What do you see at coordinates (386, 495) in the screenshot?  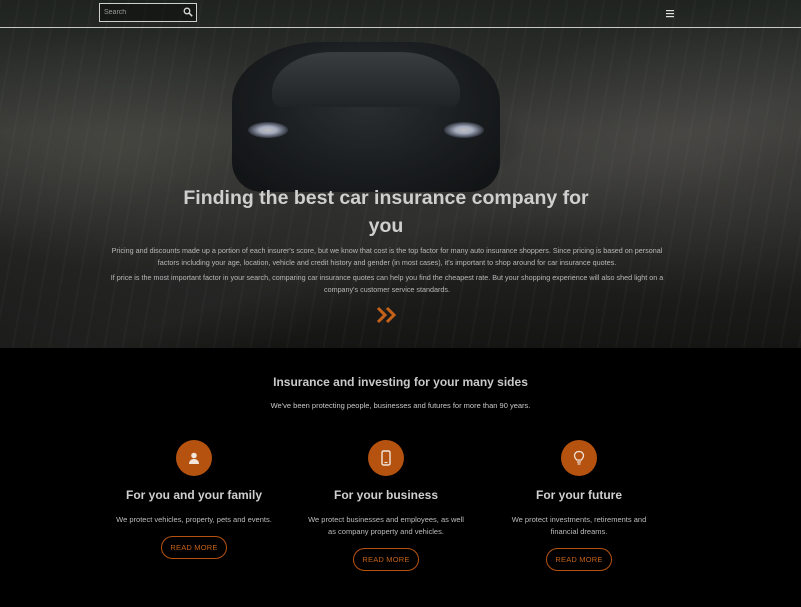 I see `card-title: For your business` at bounding box center [386, 495].